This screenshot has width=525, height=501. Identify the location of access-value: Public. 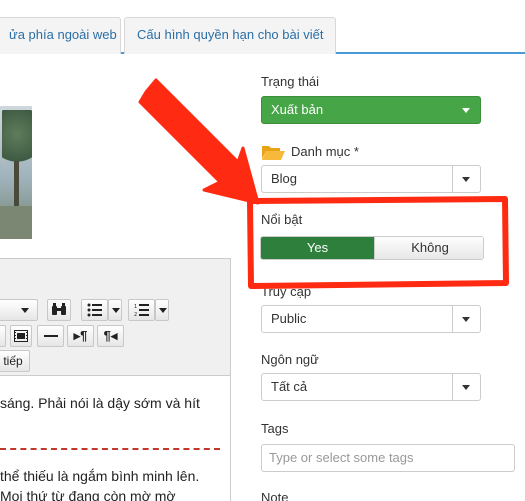
(289, 318).